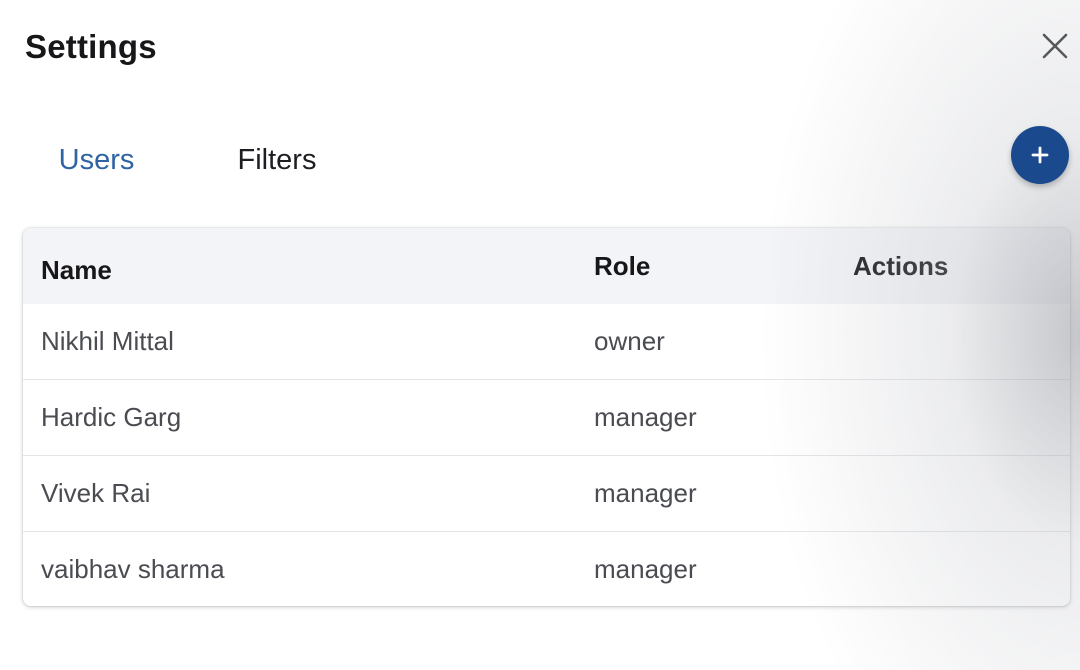 The image size is (1080, 670). I want to click on add-user-button, so click(1040, 155).